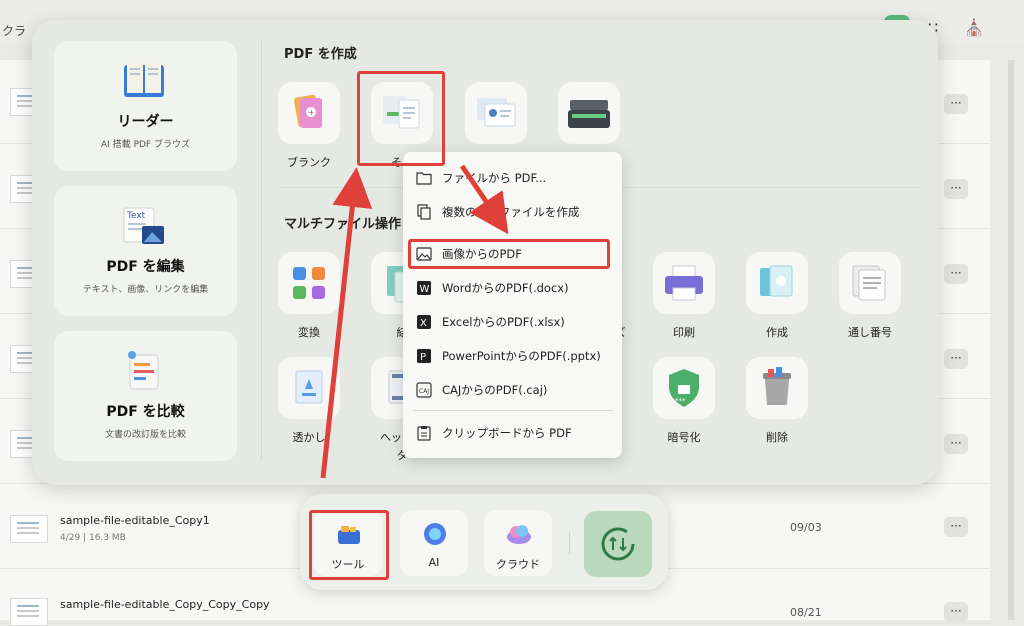  Describe the element at coordinates (29, 612) in the screenshot. I see `file-thumbnail` at that location.